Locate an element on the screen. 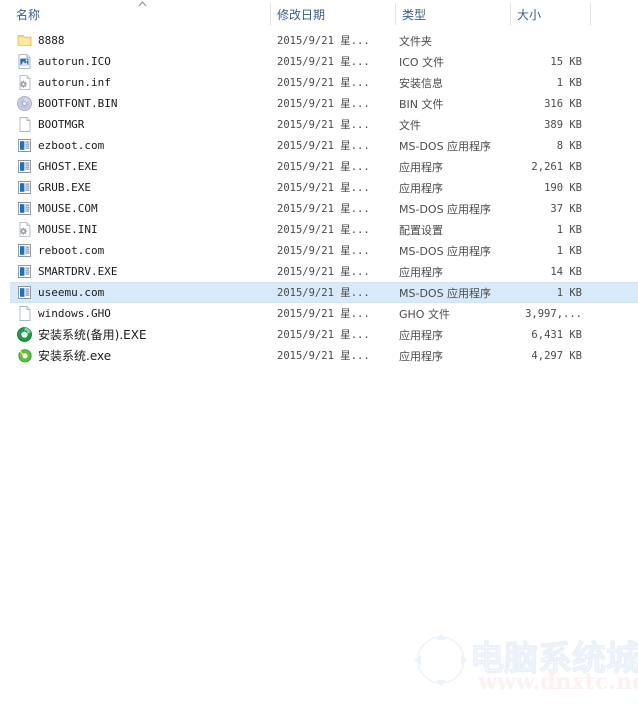 The height and width of the screenshot is (705, 638). file-row: reboot.com 2015/9/21 星... MS-DOS 应用程序 1 KB is located at coordinates (319, 250).